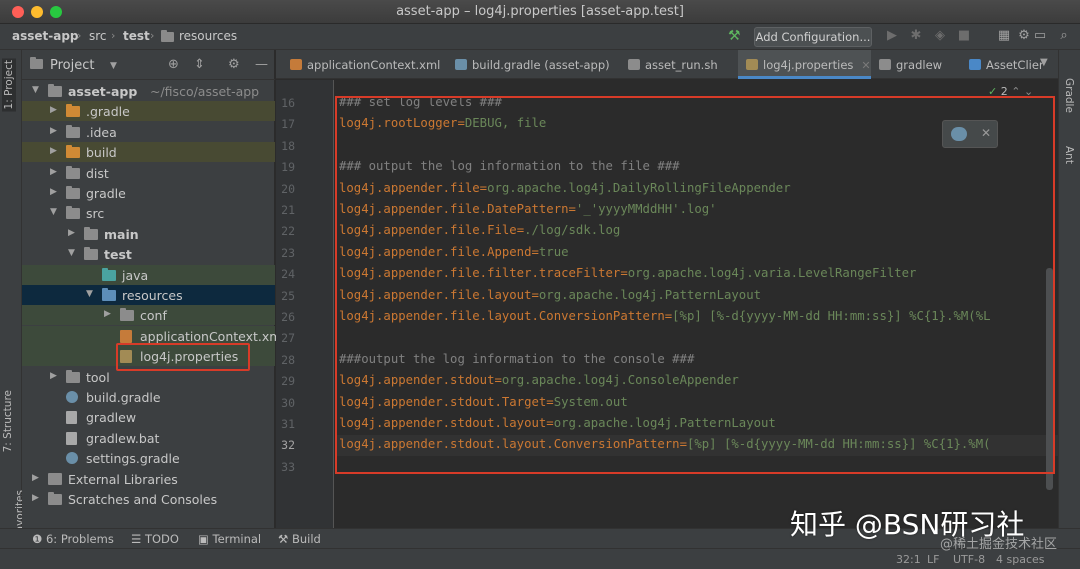  I want to click on build-tool-tab: ⚒ Build, so click(299, 539).